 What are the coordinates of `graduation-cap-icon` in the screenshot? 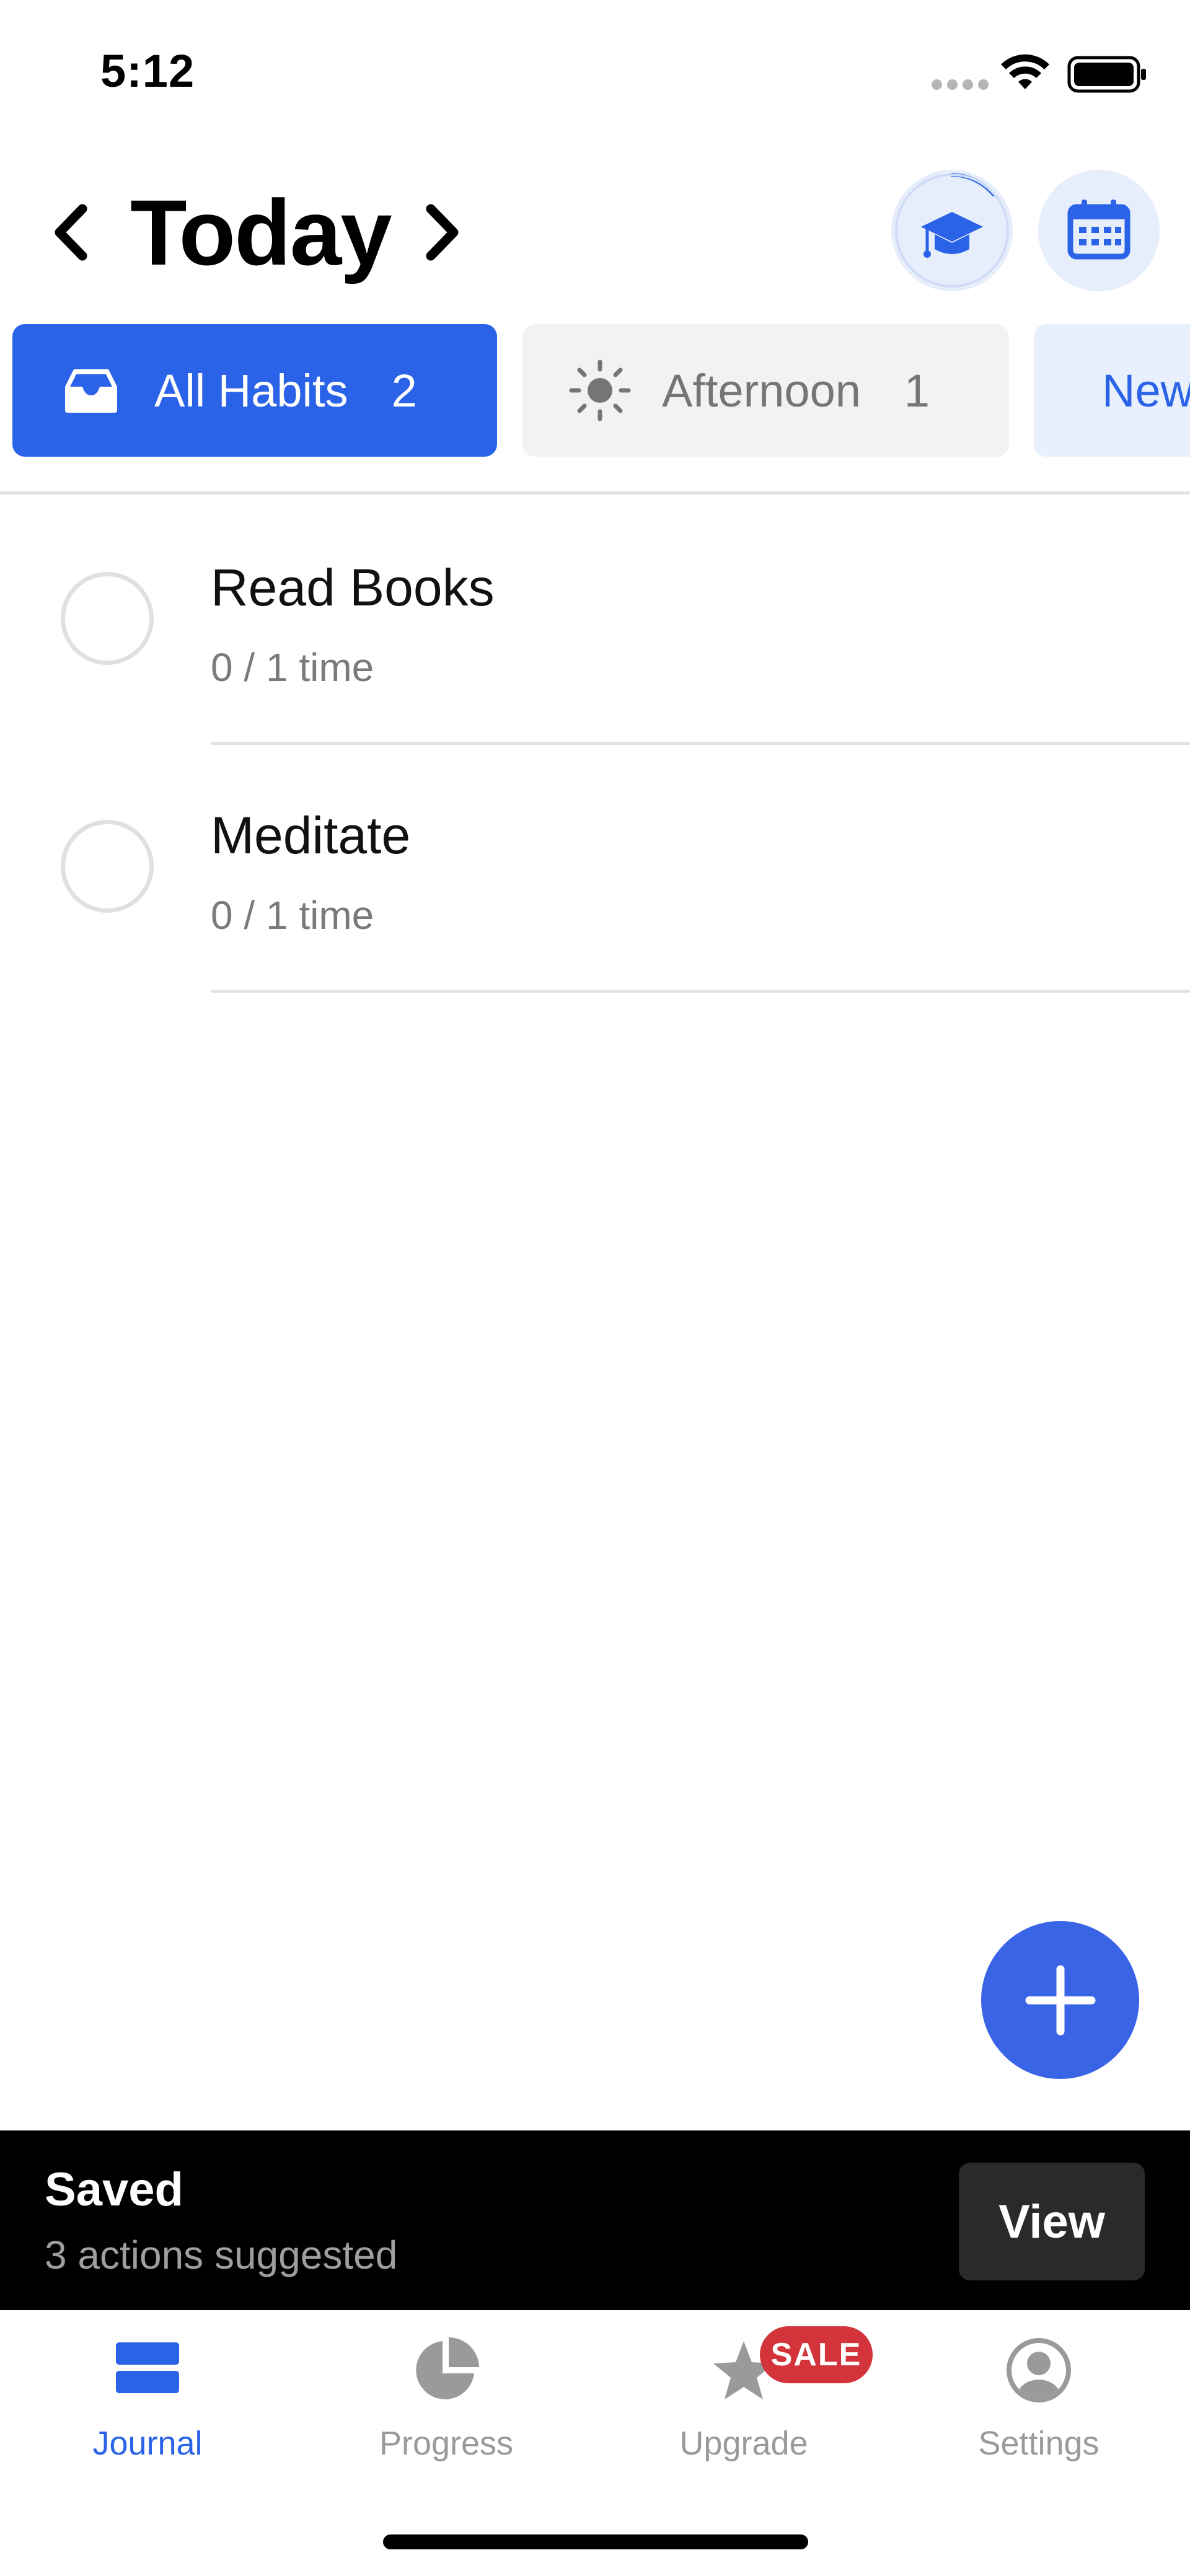 It's located at (952, 231).